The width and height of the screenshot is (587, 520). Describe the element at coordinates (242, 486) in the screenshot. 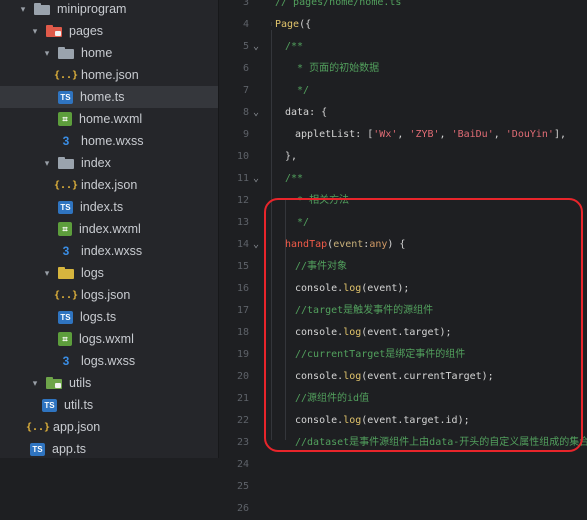

I see `line-number: 25` at that location.